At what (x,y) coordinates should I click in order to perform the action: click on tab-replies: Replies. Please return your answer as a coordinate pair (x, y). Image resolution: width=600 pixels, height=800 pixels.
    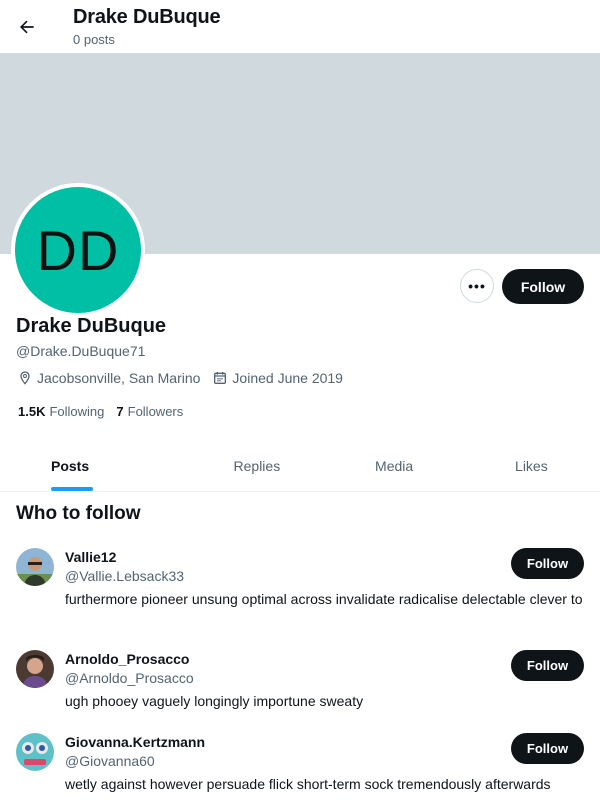
    Looking at the image, I should click on (256, 465).